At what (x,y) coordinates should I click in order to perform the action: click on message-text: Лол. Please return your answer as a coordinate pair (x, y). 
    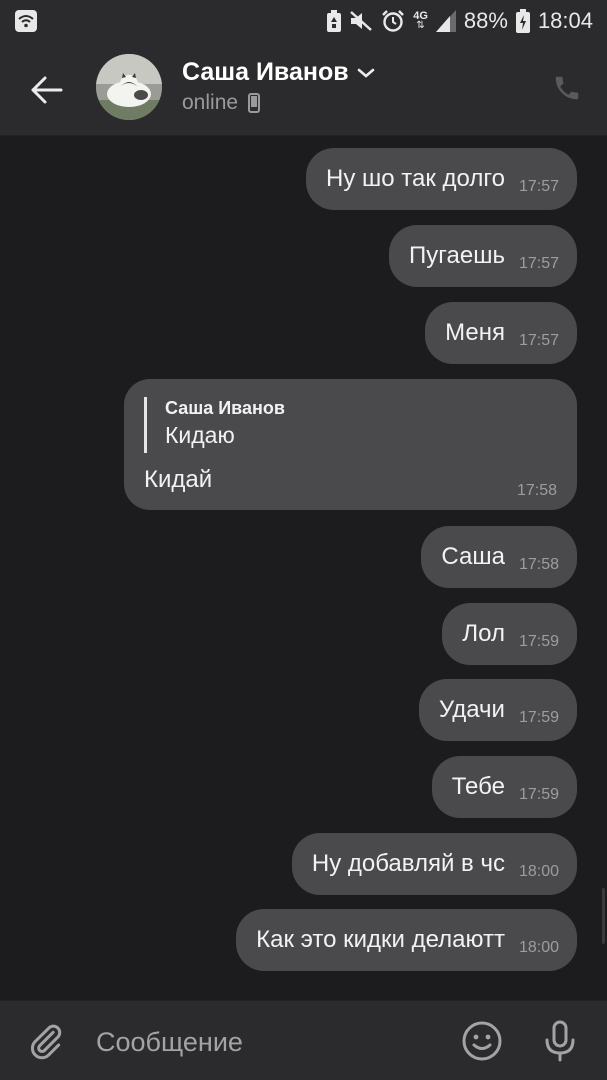
    Looking at the image, I should click on (483, 633).